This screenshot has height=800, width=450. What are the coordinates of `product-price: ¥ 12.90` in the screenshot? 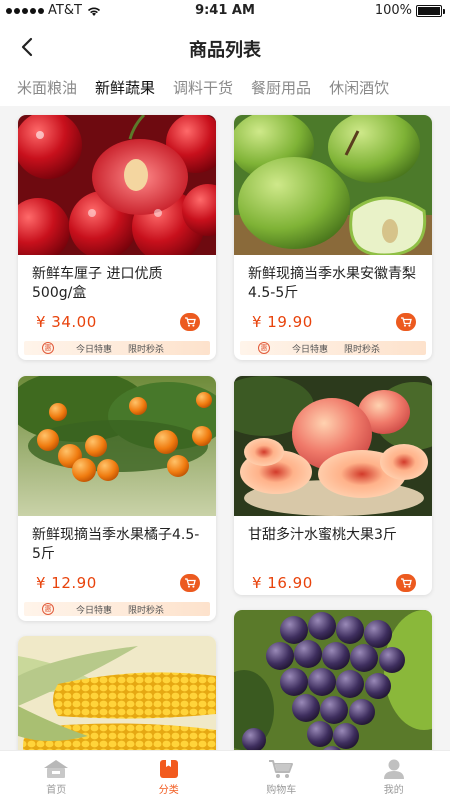 It's located at (66, 583).